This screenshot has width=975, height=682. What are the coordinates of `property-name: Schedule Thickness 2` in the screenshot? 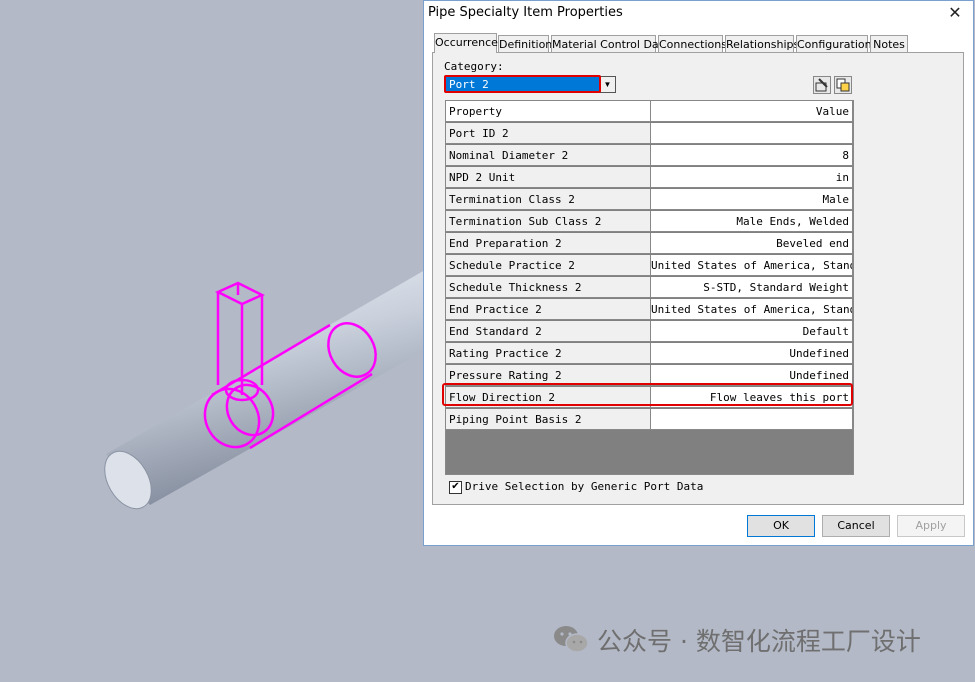 It's located at (548, 287).